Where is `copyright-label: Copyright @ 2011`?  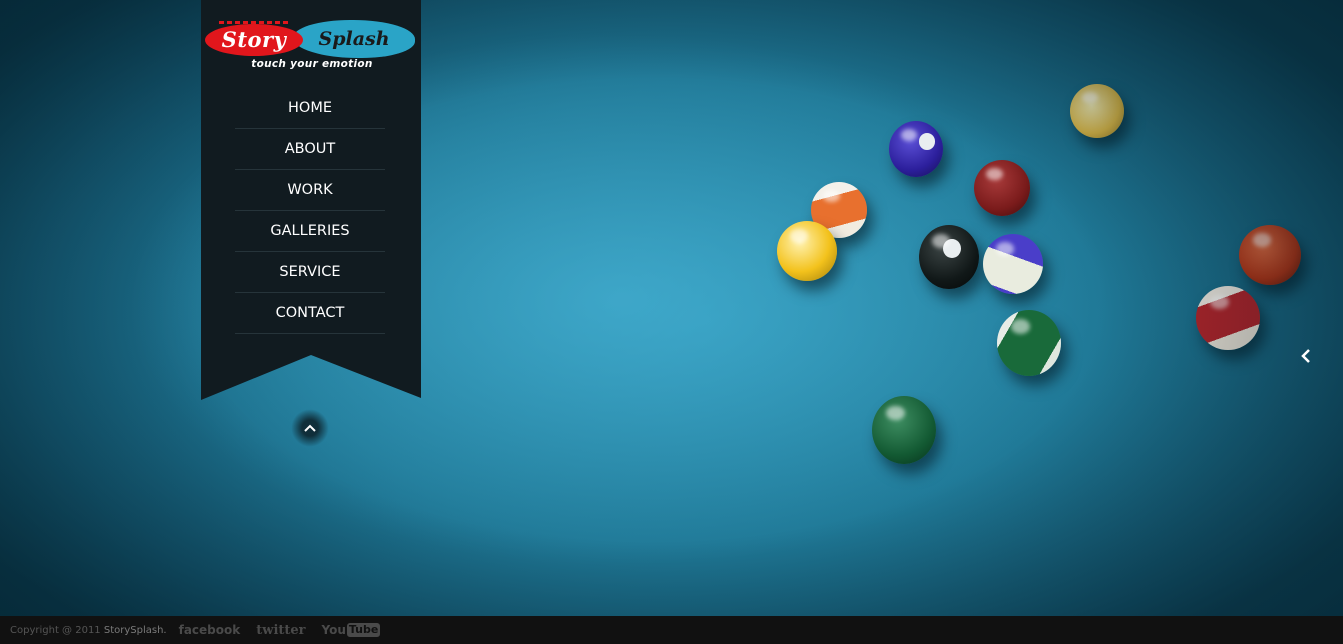 copyright-label: Copyright @ 2011 is located at coordinates (55, 630).